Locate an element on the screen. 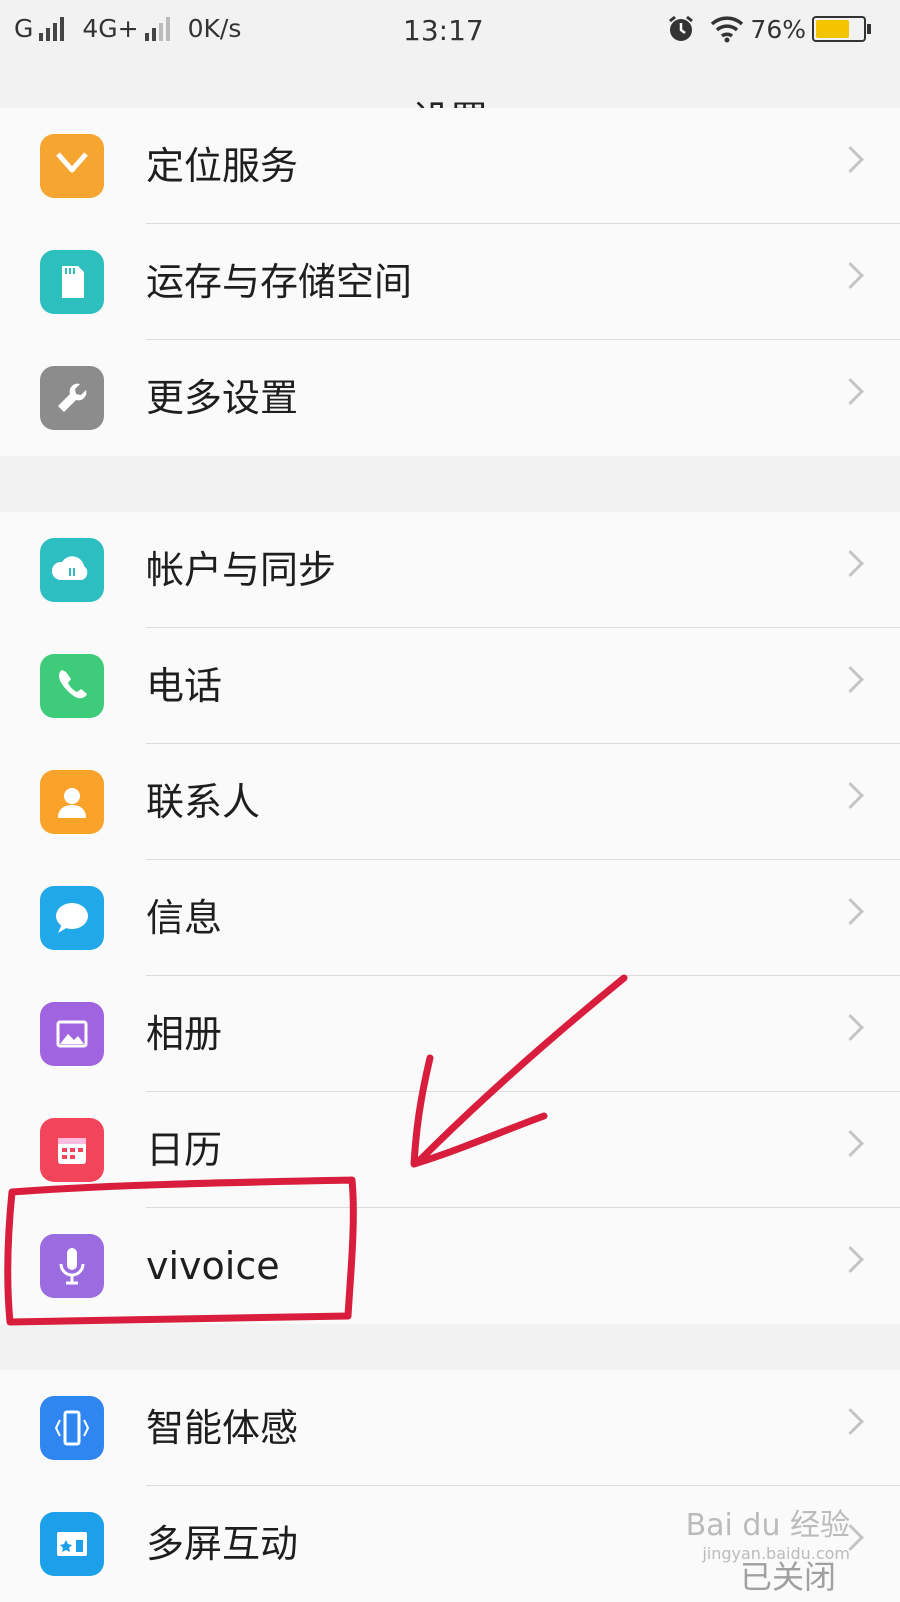  settings-row-label: 定位服务 is located at coordinates (222, 166).